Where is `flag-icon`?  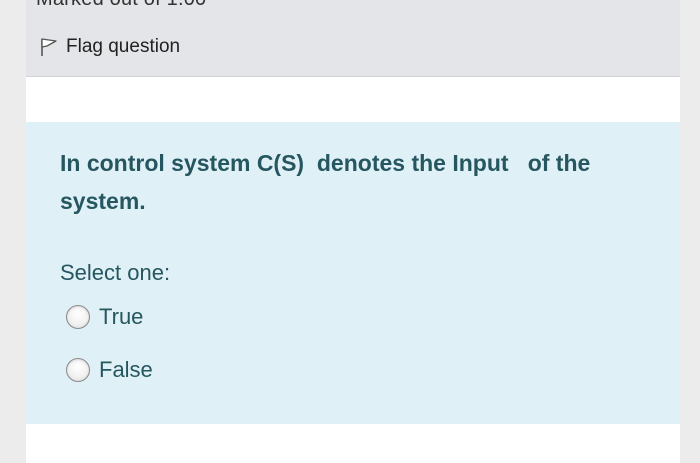 flag-icon is located at coordinates (49, 47).